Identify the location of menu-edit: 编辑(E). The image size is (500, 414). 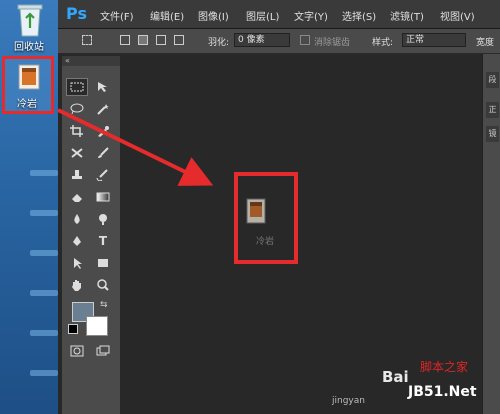
(167, 15).